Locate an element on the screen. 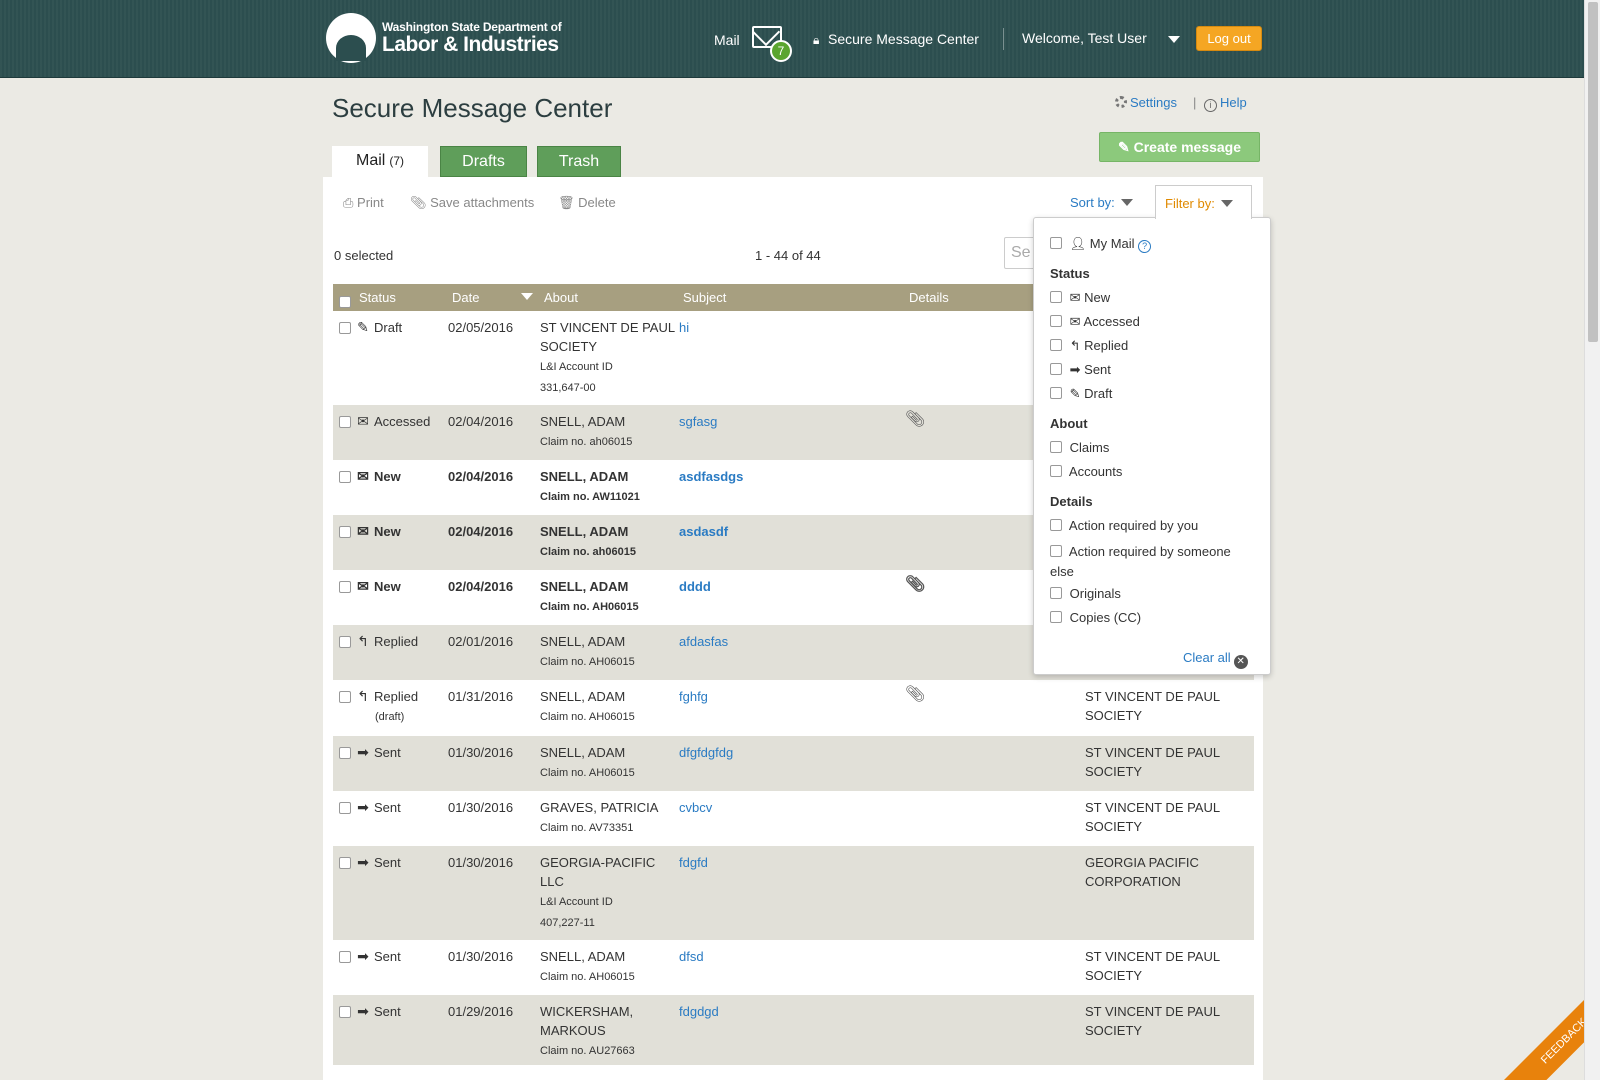 The height and width of the screenshot is (1080, 1600). sort-by-dropdown: Sort by: is located at coordinates (1101, 202).